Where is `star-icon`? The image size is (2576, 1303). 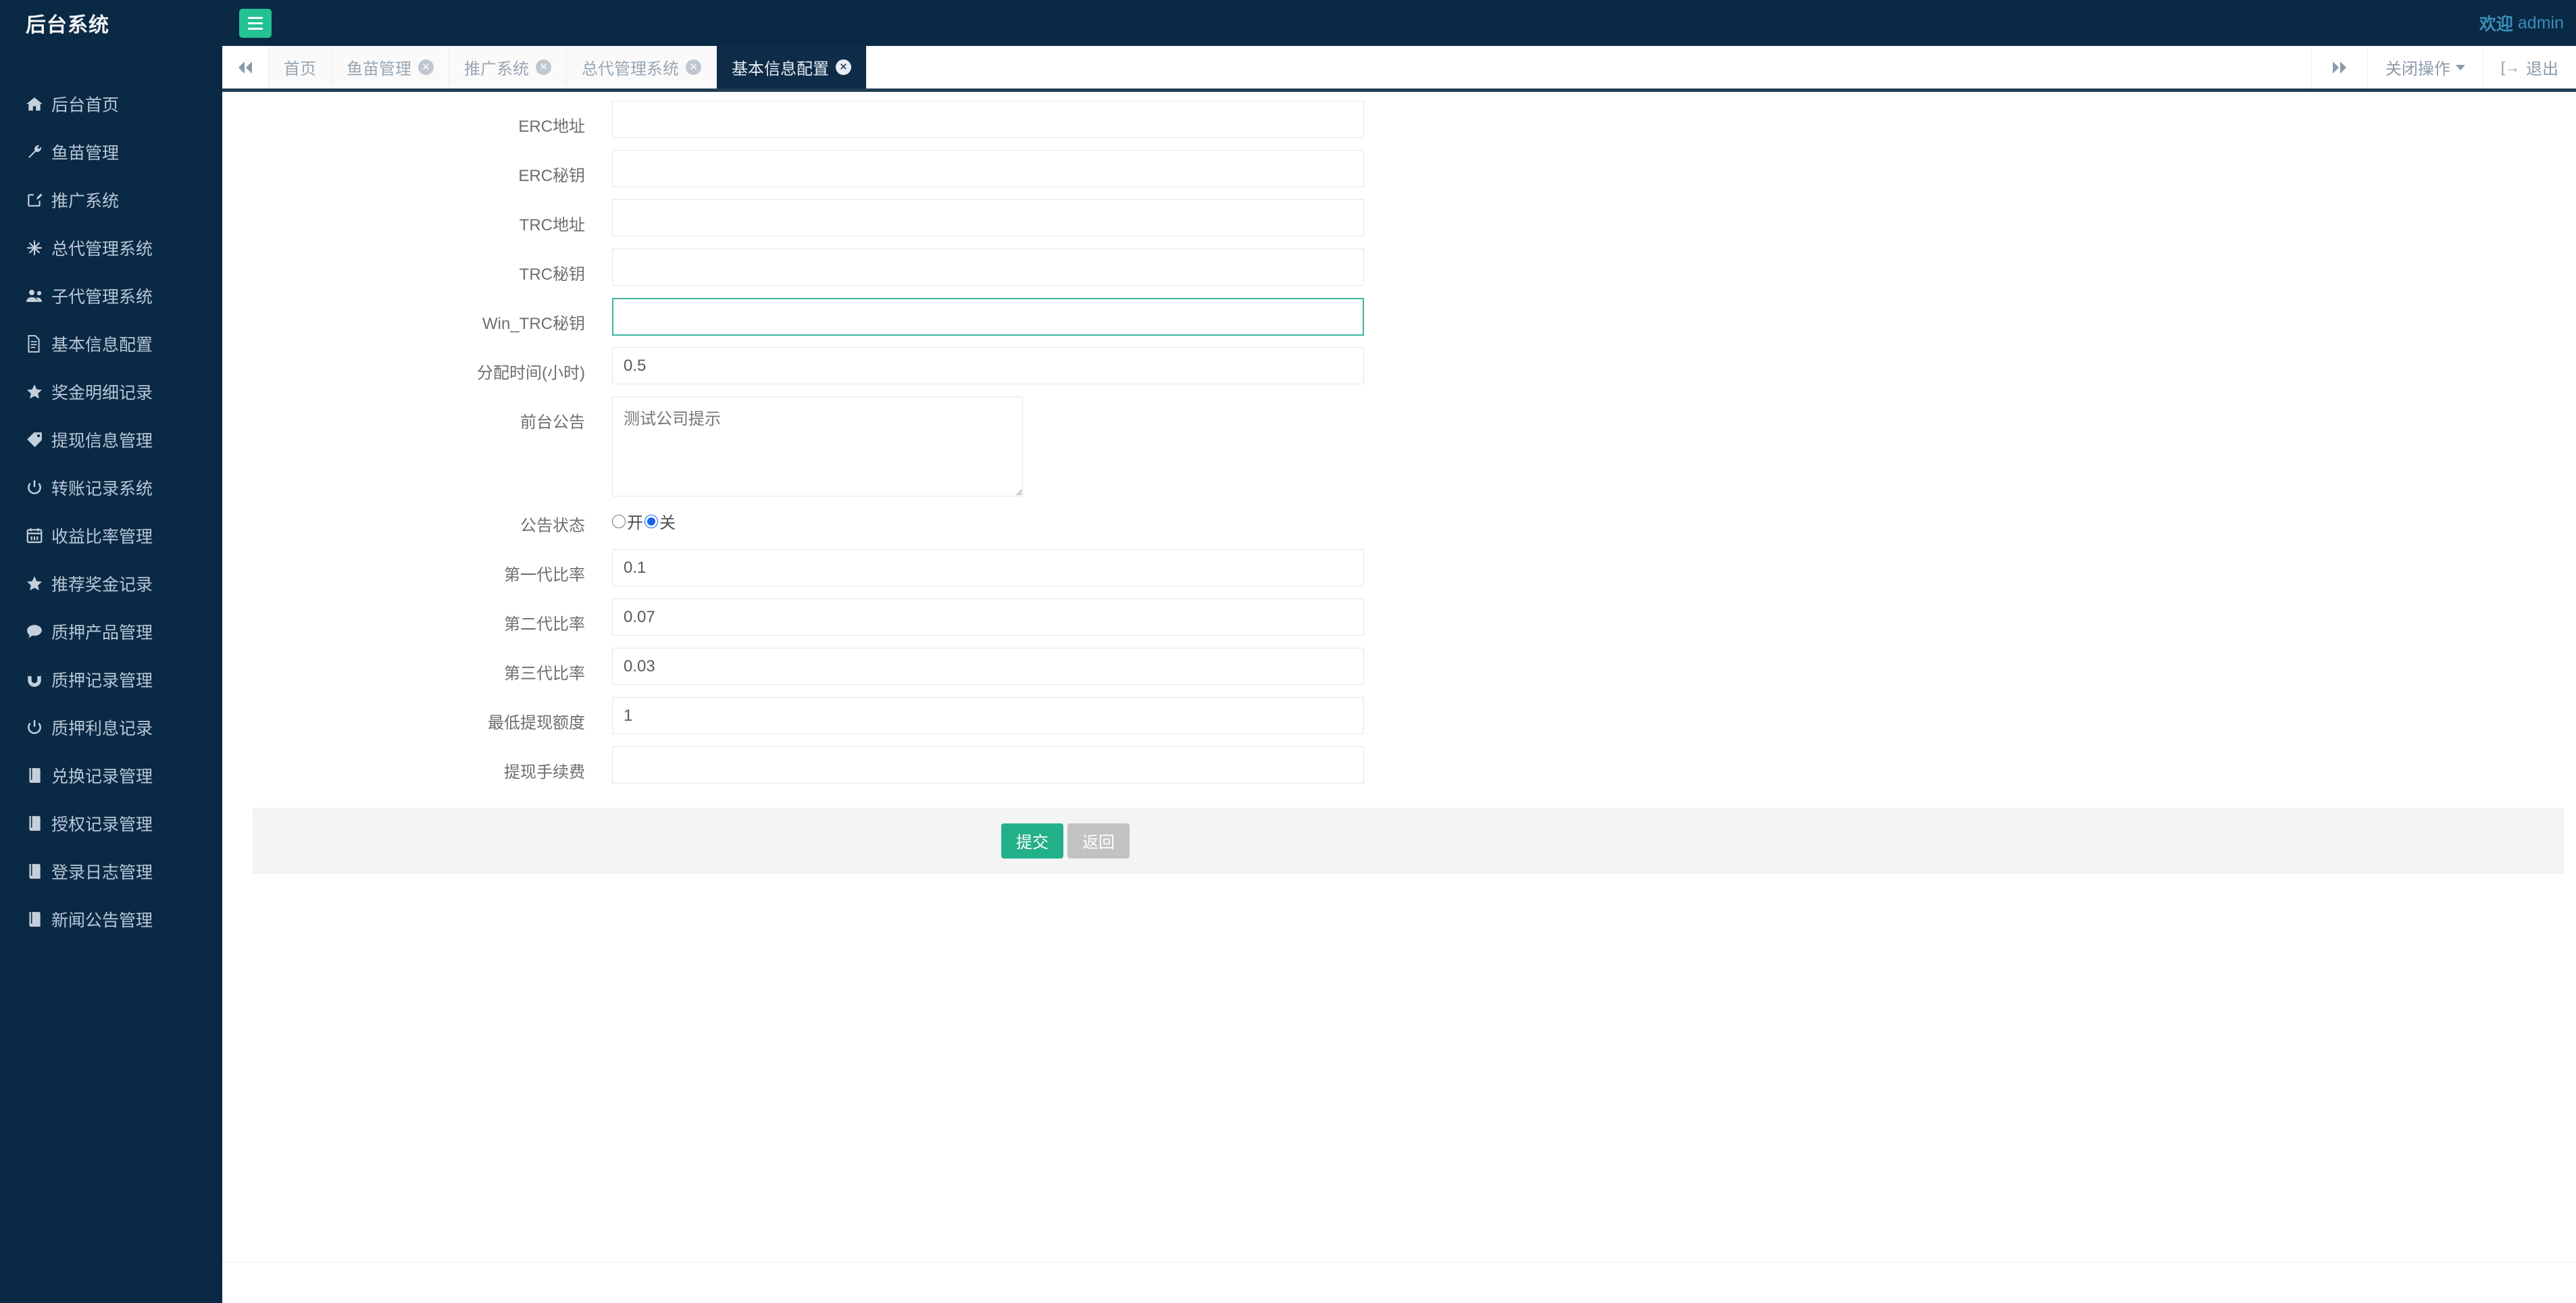 star-icon is located at coordinates (38, 392).